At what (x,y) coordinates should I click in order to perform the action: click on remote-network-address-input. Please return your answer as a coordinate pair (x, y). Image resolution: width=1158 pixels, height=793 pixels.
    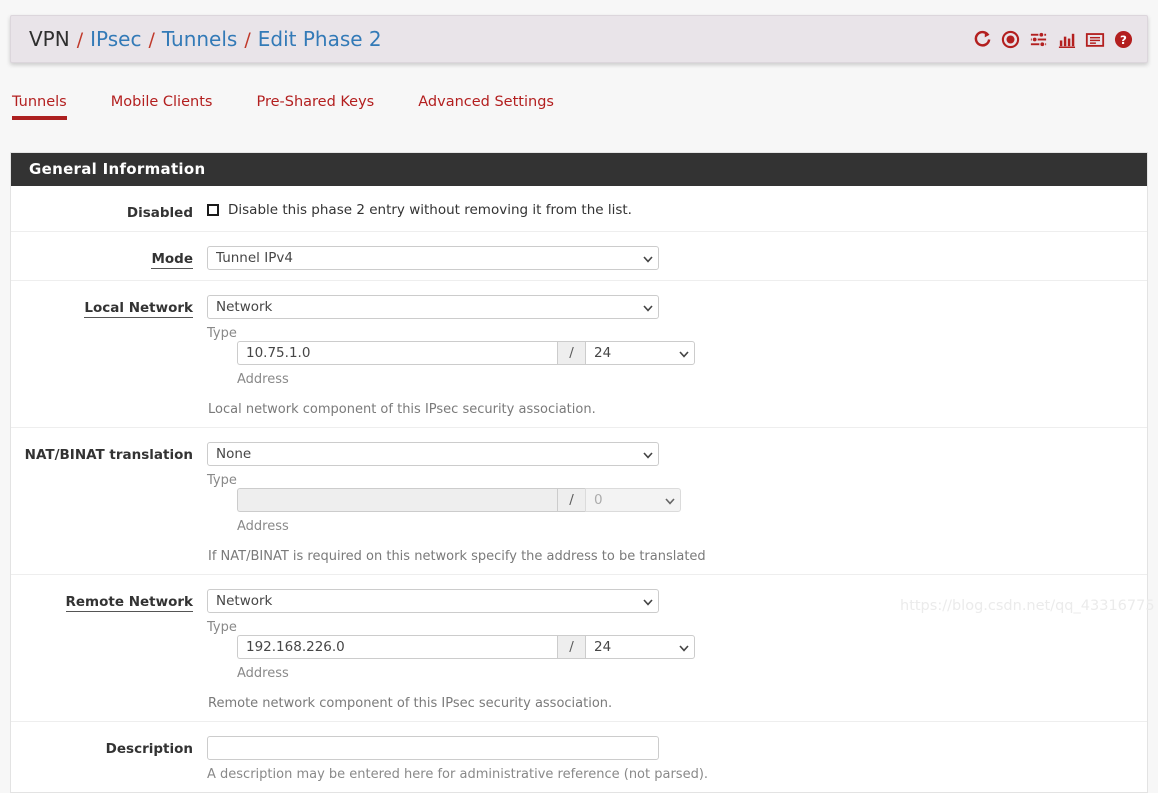
    Looking at the image, I should click on (397, 647).